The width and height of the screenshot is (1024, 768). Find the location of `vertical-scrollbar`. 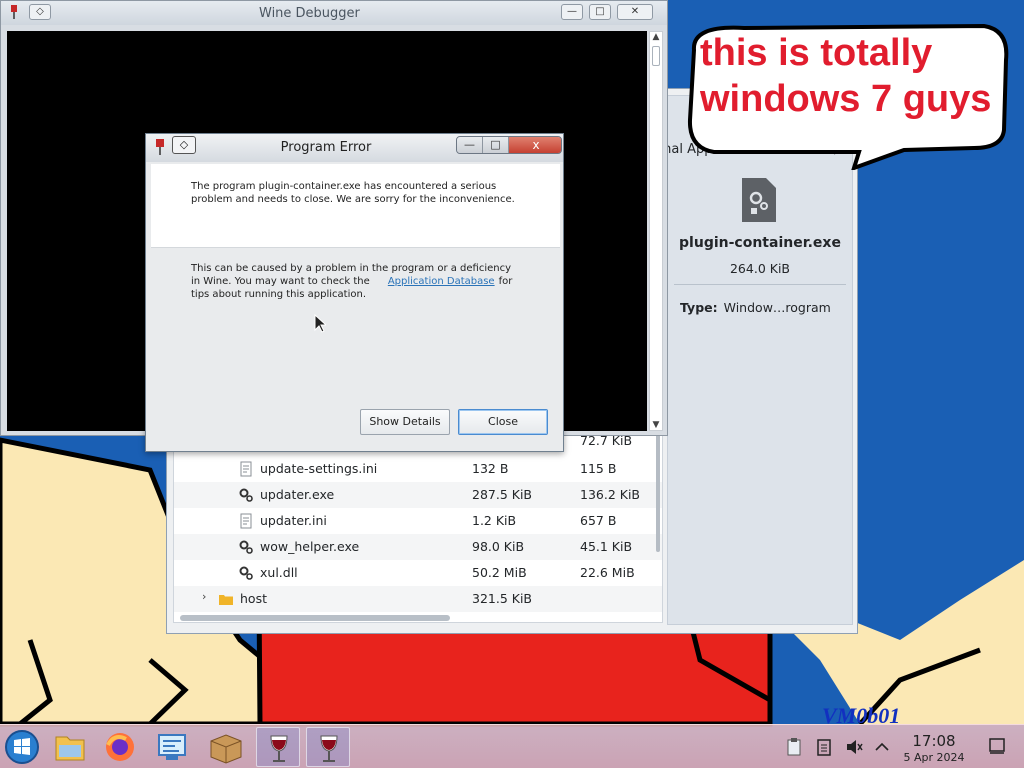

vertical-scrollbar is located at coordinates (658, 492).